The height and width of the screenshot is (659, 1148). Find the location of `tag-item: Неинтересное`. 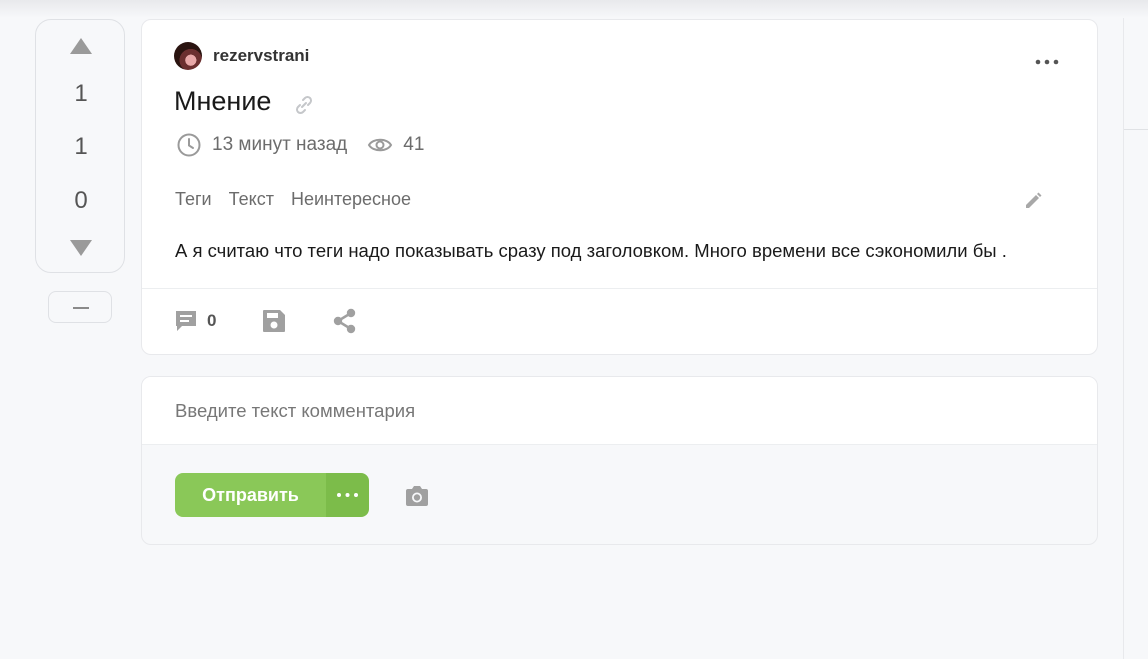

tag-item: Неинтересное is located at coordinates (351, 199).